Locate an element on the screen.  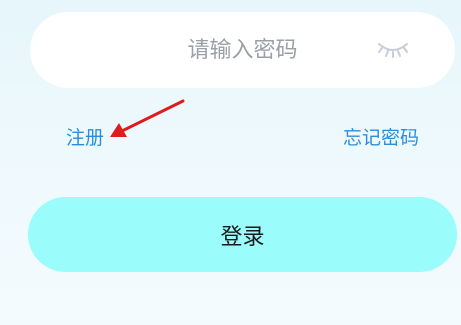
register-link: 注册 is located at coordinates (85, 138).